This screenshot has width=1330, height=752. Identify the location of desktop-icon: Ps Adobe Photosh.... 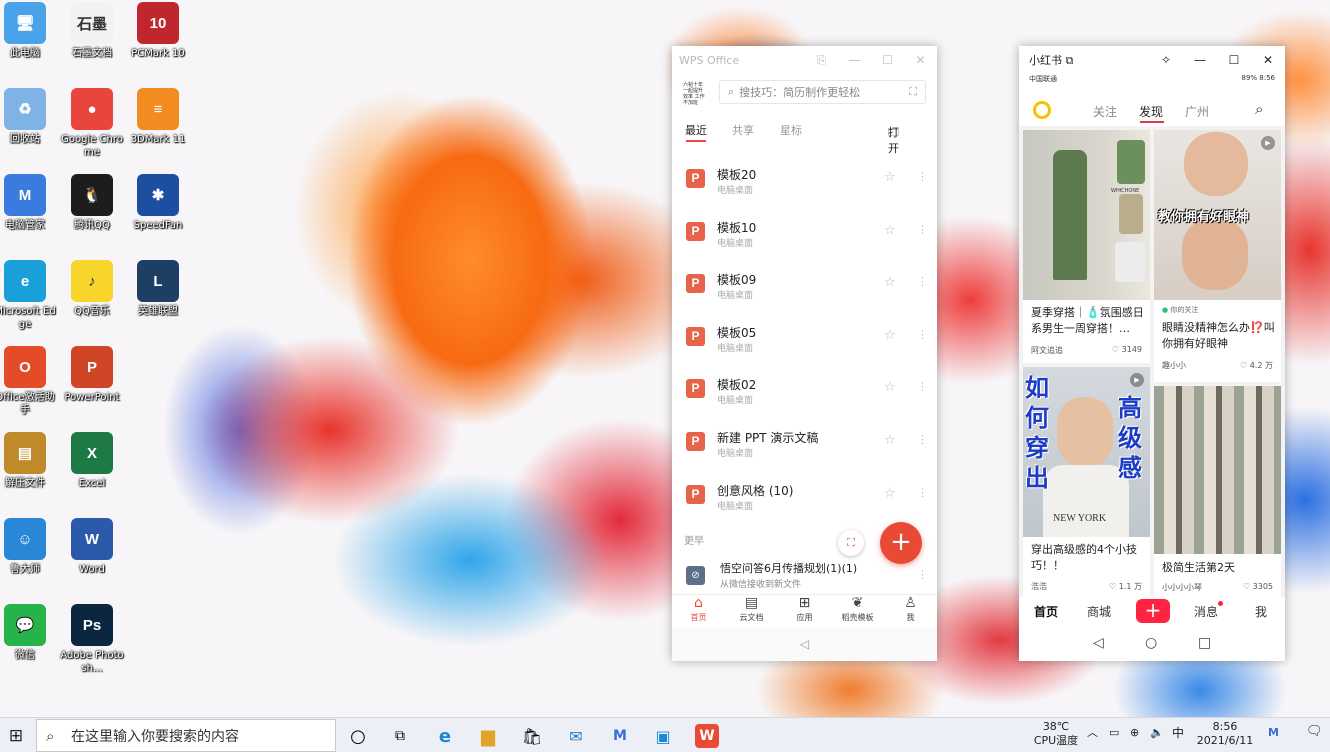
(92, 639).